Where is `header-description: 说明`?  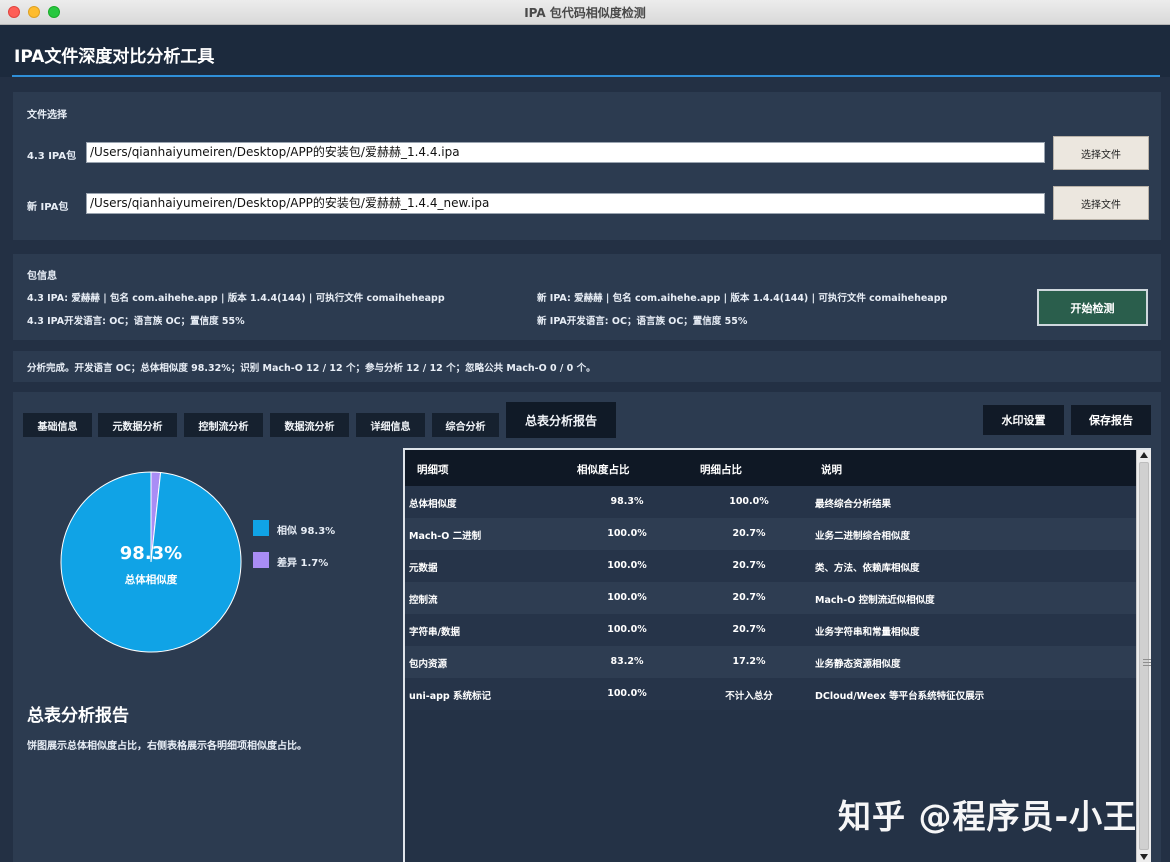
header-description: 说明 is located at coordinates (831, 469).